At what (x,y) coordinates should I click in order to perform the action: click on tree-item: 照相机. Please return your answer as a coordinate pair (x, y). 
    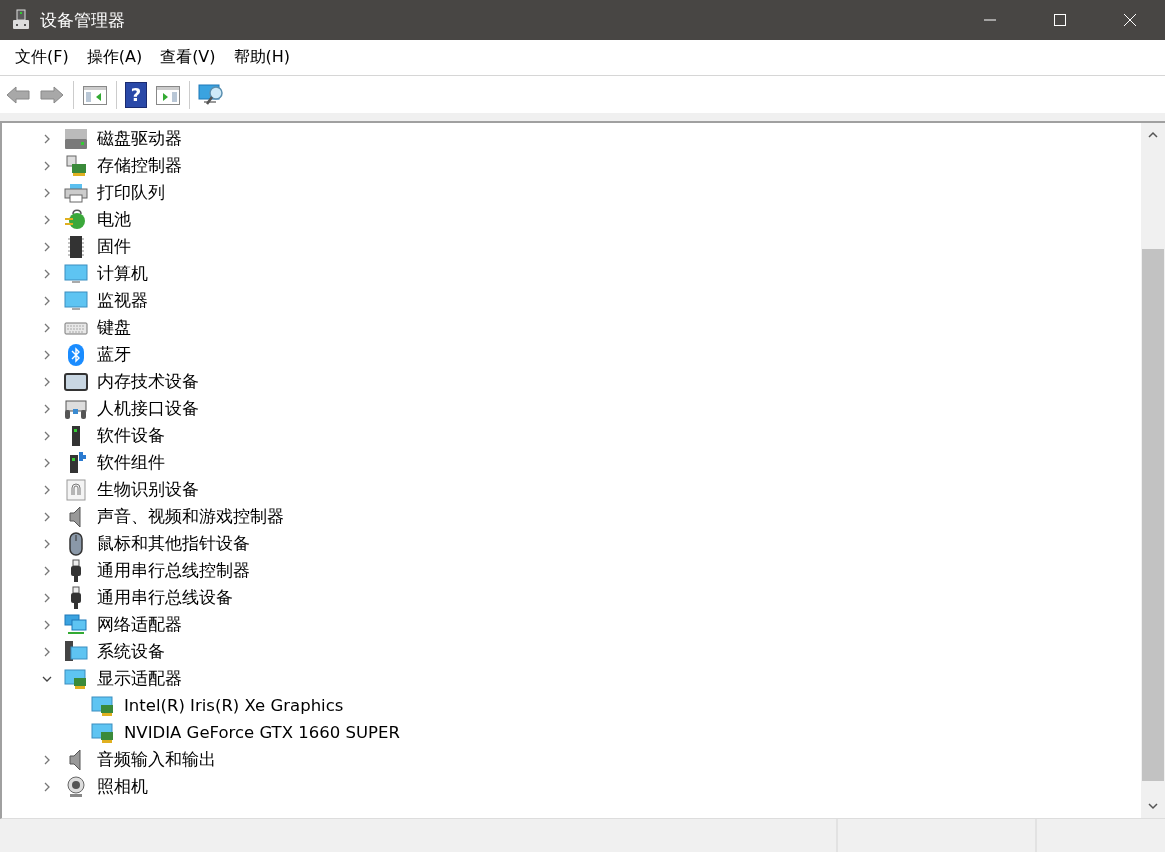
    Looking at the image, I should click on (122, 786).